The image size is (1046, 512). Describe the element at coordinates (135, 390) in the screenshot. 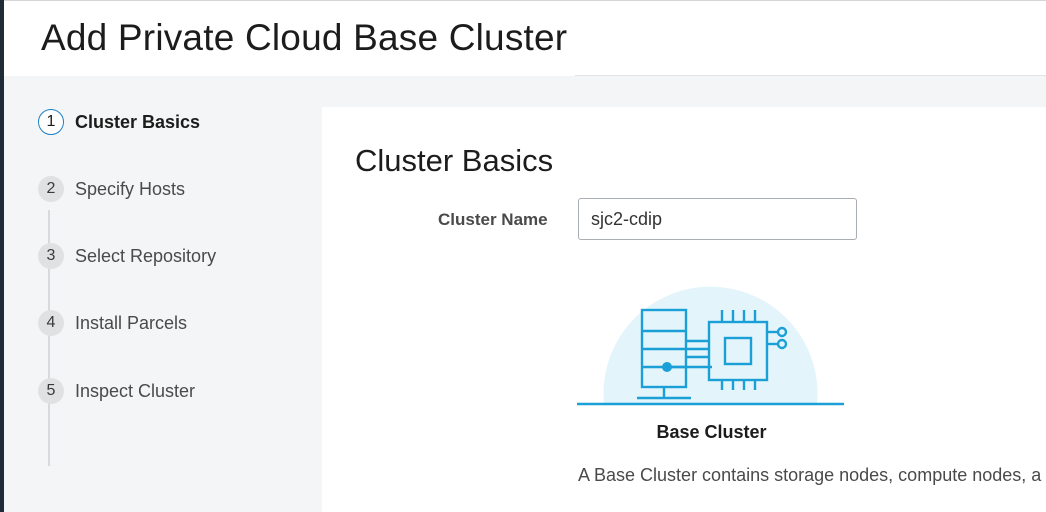

I see `step-label: Inspect Cluster` at that location.